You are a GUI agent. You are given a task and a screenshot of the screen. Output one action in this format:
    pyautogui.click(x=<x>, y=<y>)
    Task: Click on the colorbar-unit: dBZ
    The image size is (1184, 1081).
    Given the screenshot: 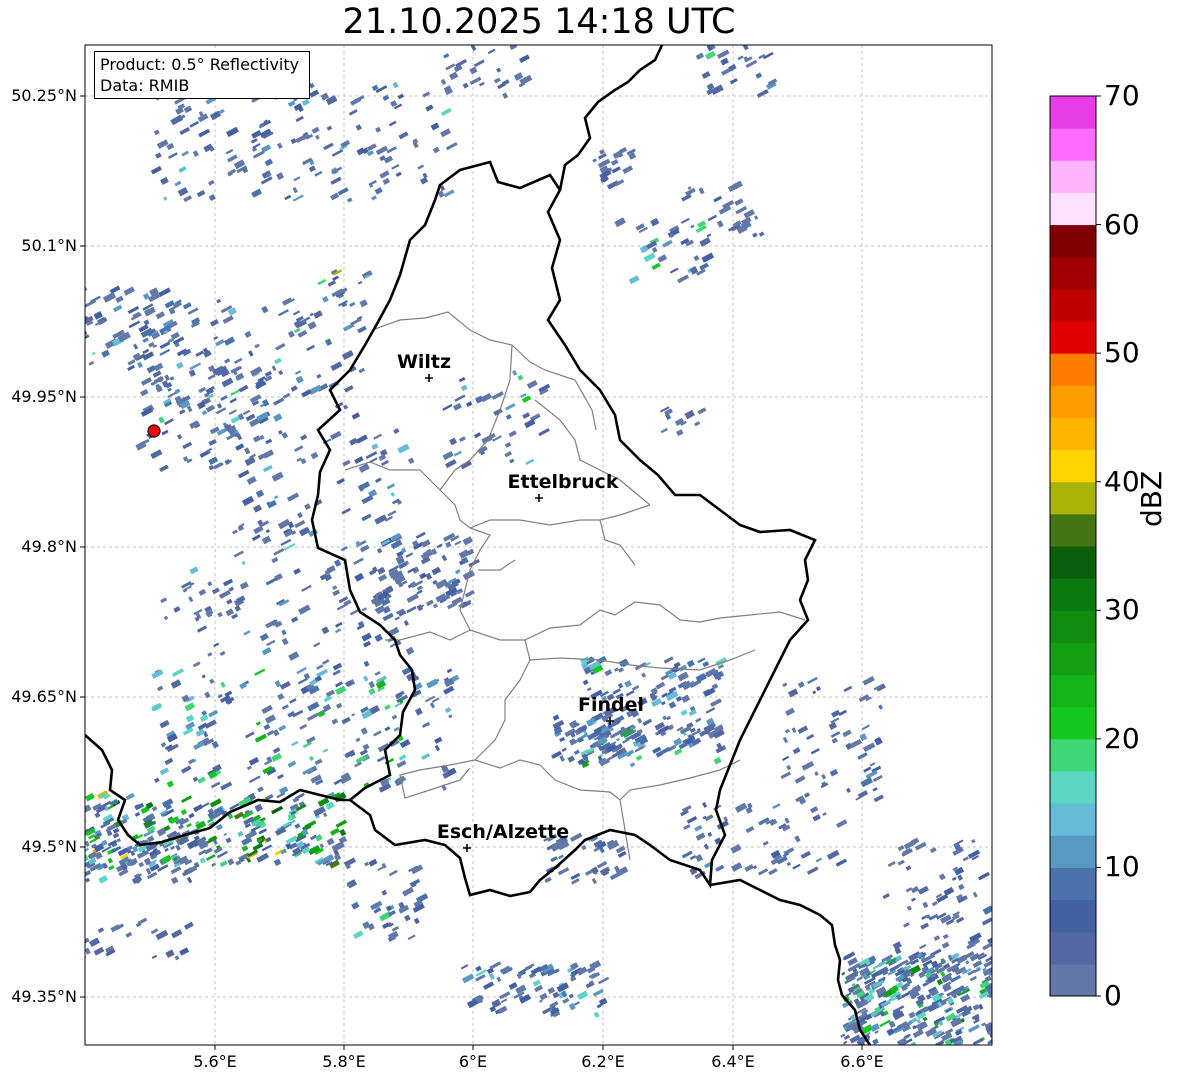 What is the action you would take?
    pyautogui.click(x=1151, y=498)
    